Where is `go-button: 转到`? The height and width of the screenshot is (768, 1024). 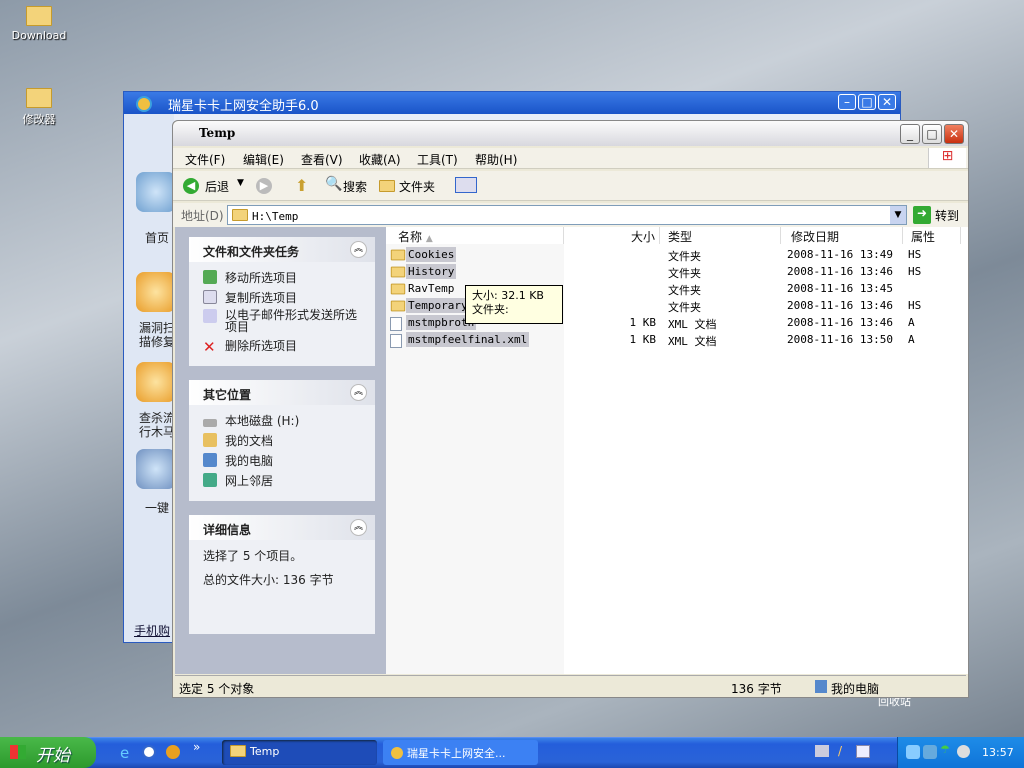 go-button: 转到 is located at coordinates (947, 215).